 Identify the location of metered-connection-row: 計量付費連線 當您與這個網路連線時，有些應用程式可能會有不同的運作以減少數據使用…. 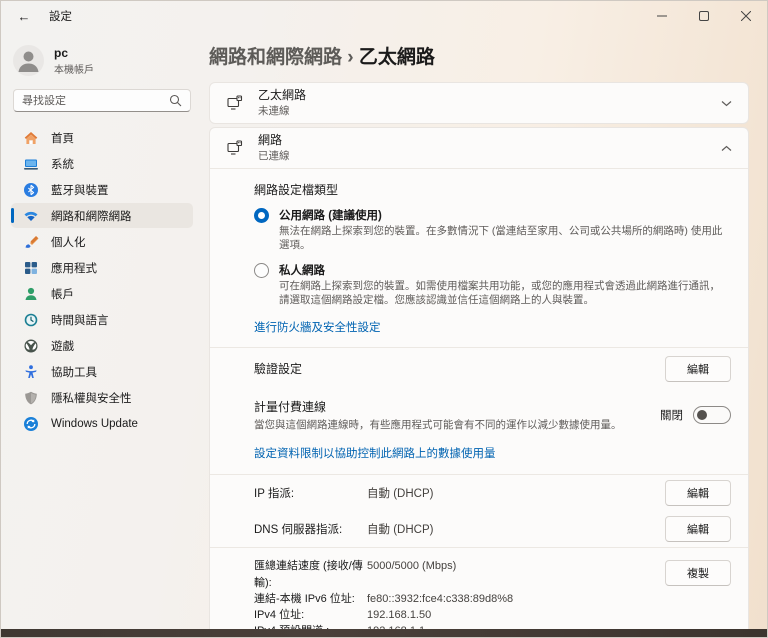
(479, 415).